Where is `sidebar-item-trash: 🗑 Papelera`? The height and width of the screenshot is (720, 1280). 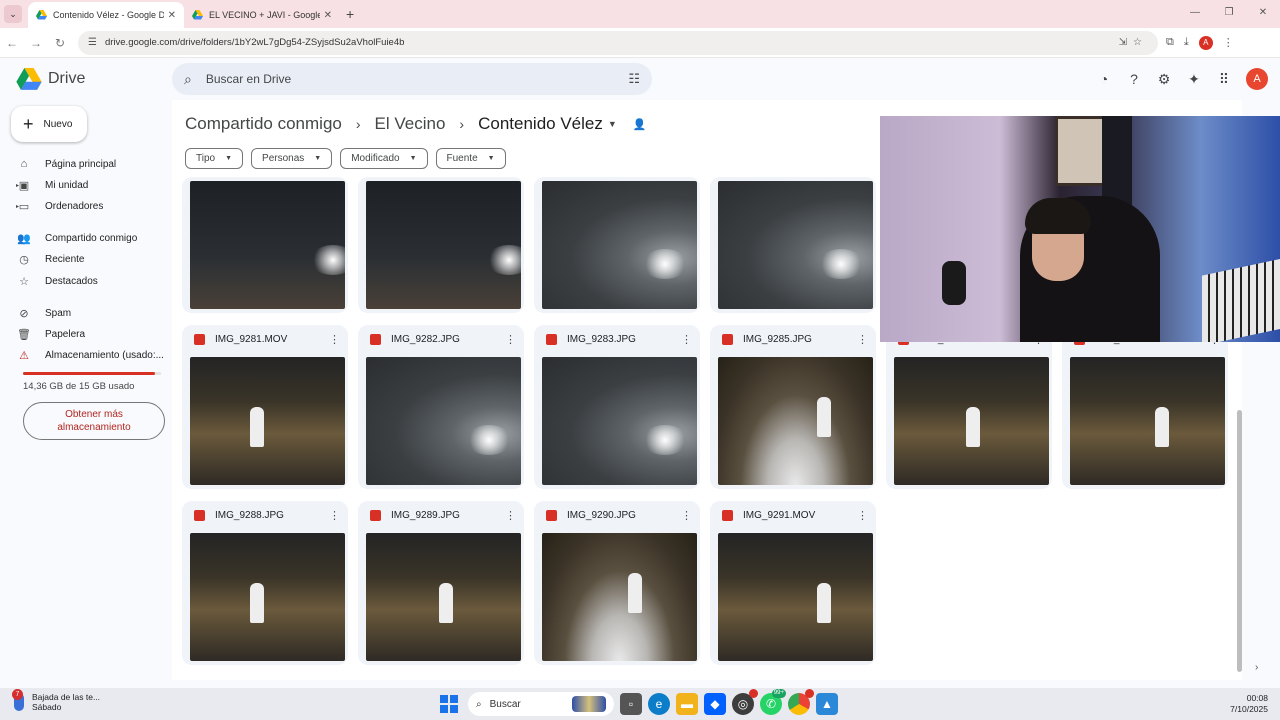
sidebar-item-trash: 🗑 Papelera is located at coordinates (50, 334).